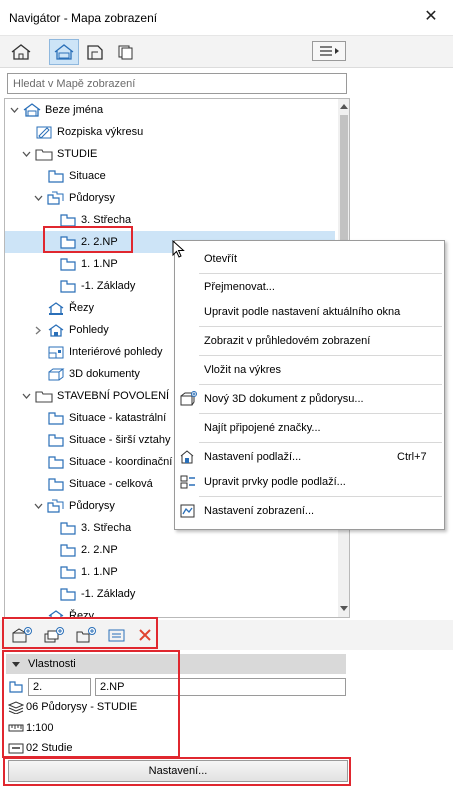 This screenshot has width=453, height=790. What do you see at coordinates (16, 748) in the screenshot?
I see `pen-set-icon` at bounding box center [16, 748].